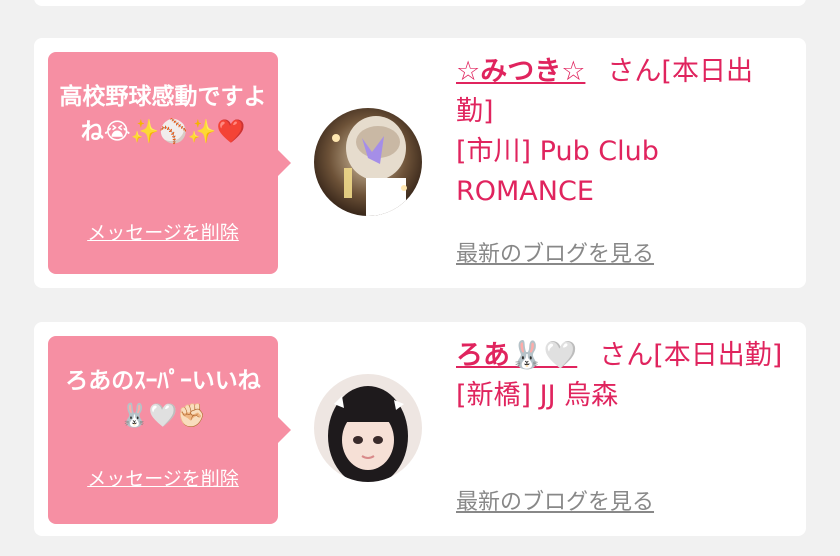 Image resolution: width=840 pixels, height=556 pixels. Describe the element at coordinates (621, 92) in the screenshot. I see `cast-name-line: ☆みつき☆ さん[本日出勤]` at that location.